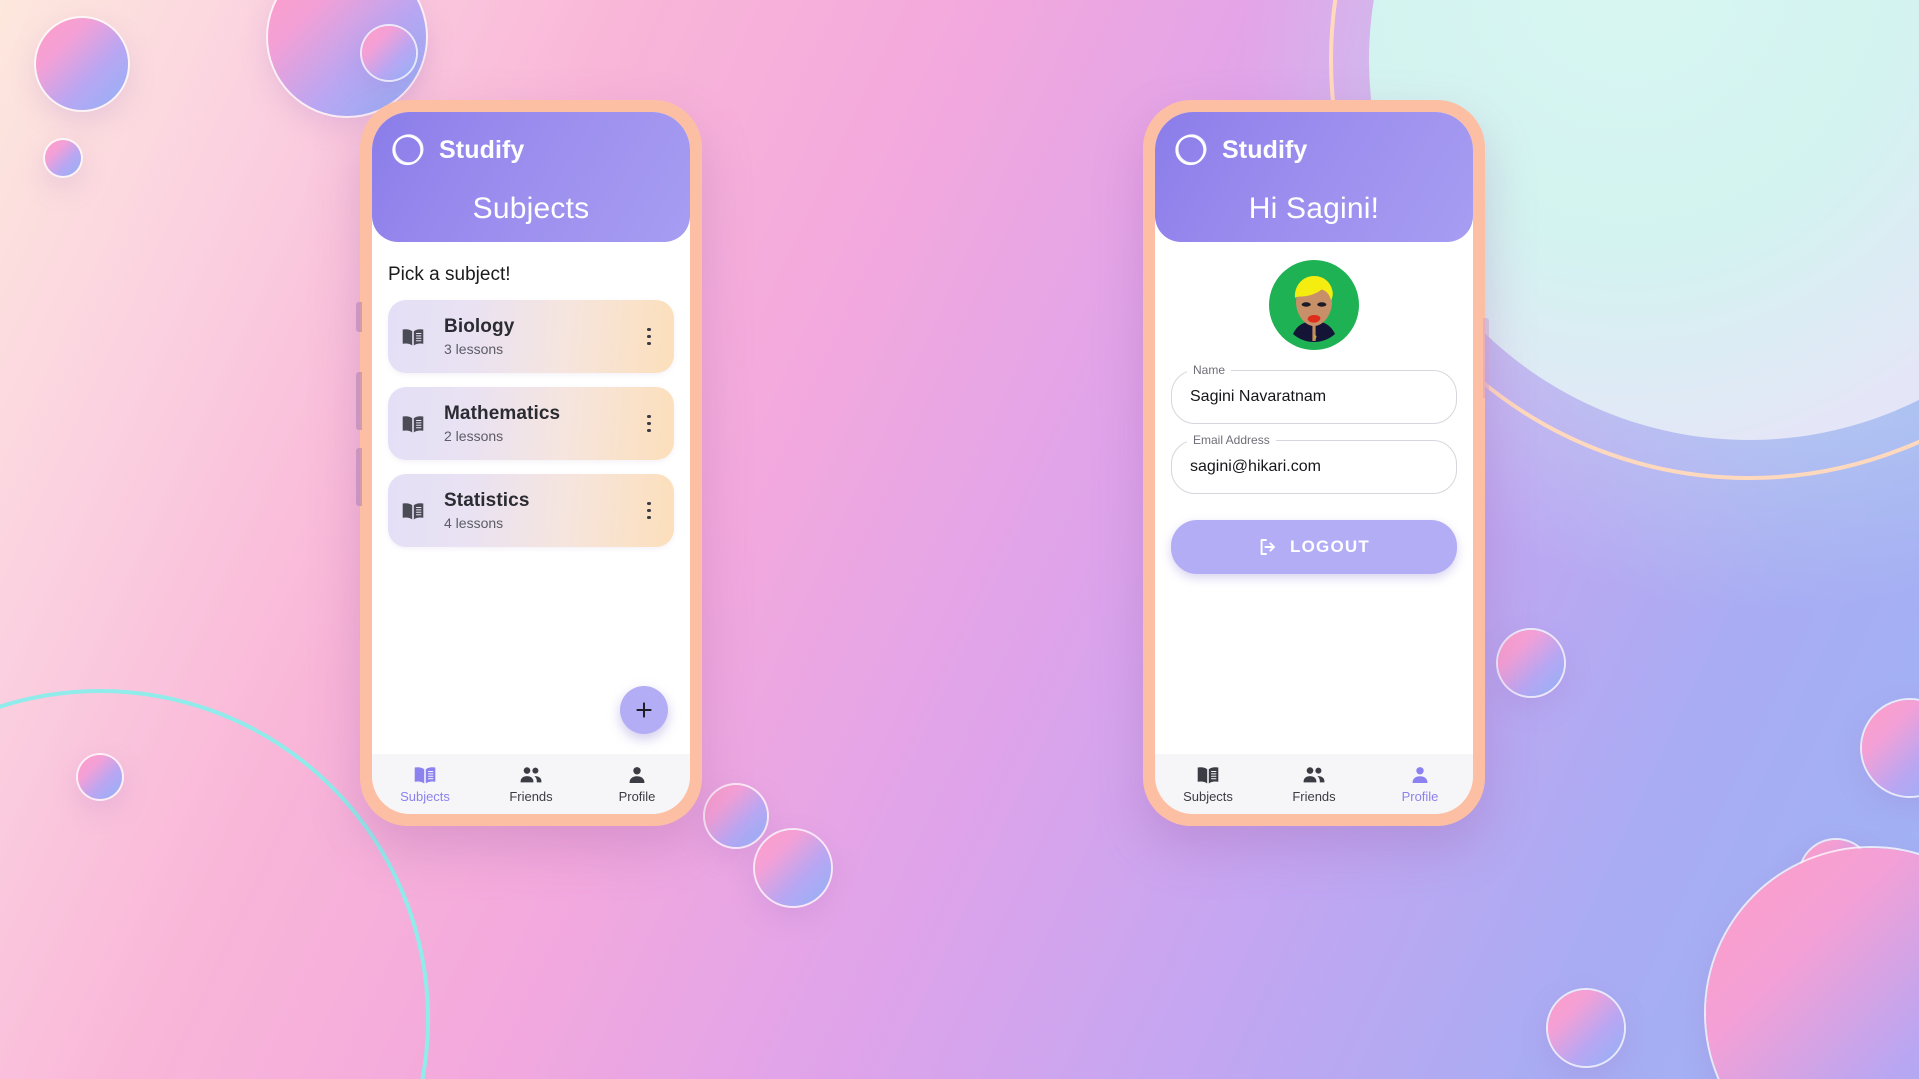  Describe the element at coordinates (1255, 466) in the screenshot. I see `email-field-value: sagini@hikari.com` at that location.